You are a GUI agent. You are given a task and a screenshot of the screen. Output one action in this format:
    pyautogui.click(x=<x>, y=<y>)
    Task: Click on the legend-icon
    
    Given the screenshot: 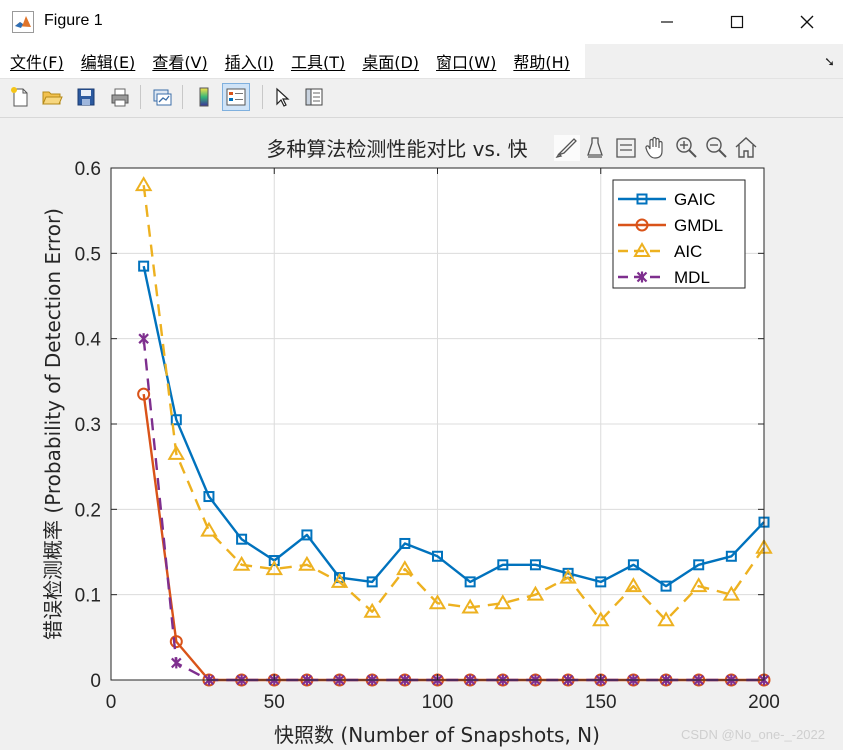 What is the action you would take?
    pyautogui.click(x=236, y=97)
    